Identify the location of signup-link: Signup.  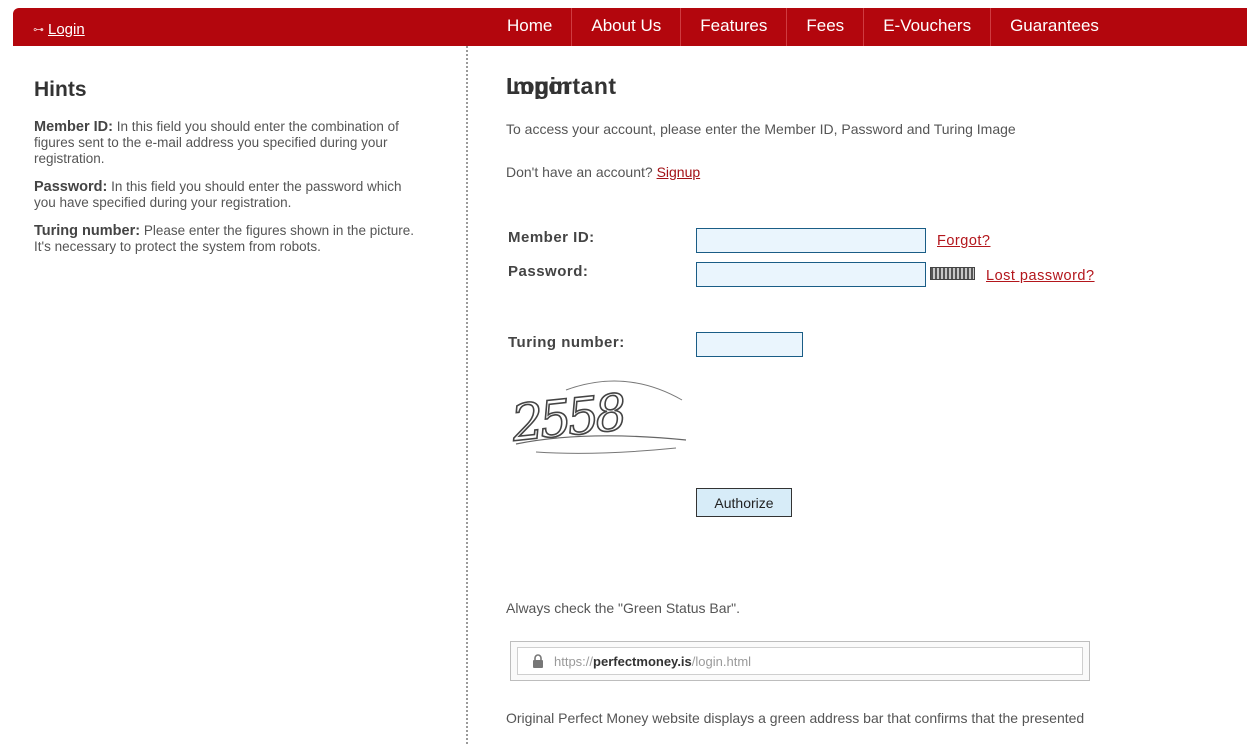
(679, 172).